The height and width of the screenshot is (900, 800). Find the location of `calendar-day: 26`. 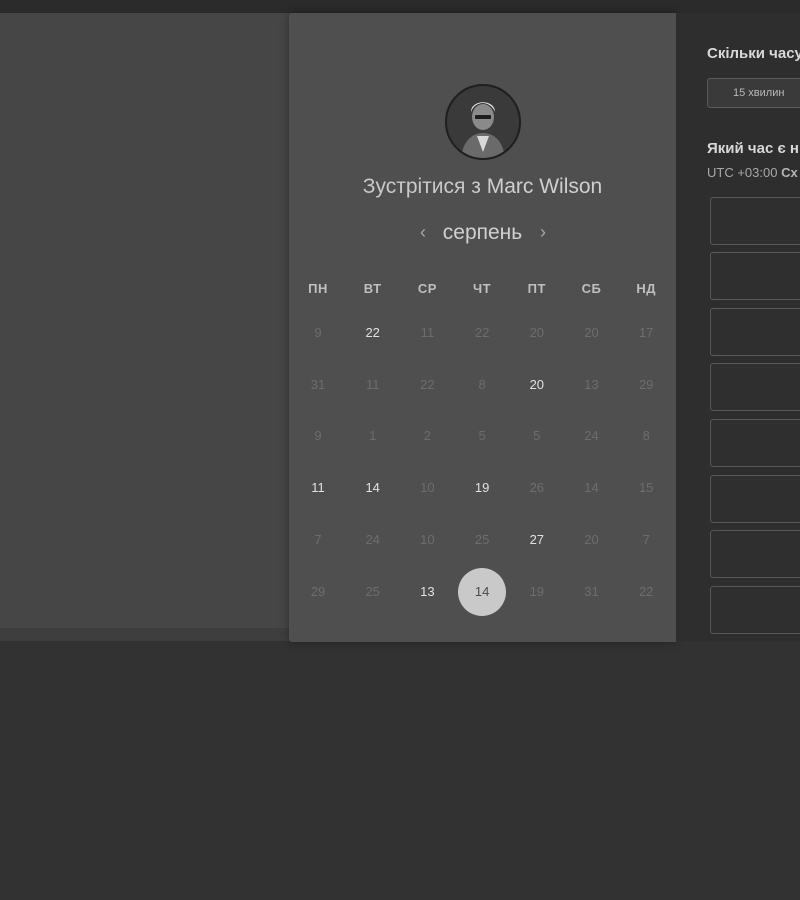

calendar-day: 26 is located at coordinates (537, 488).